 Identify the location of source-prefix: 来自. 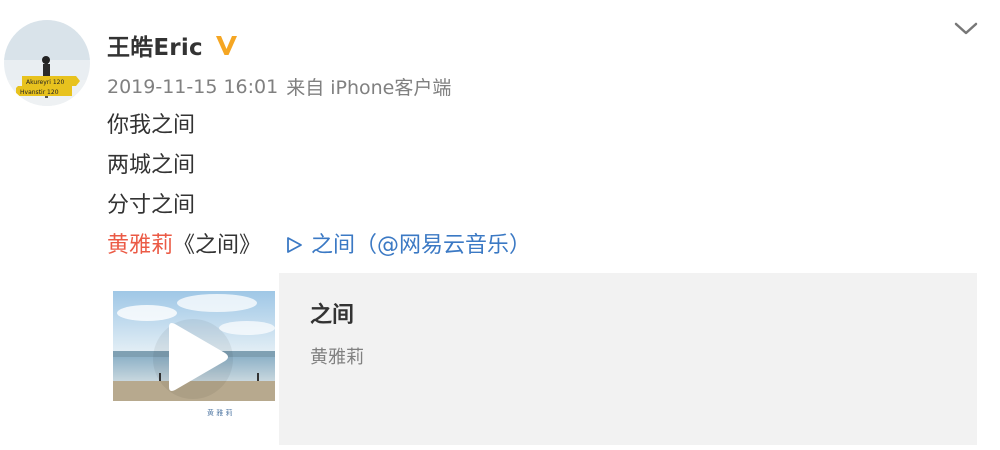
(305, 88).